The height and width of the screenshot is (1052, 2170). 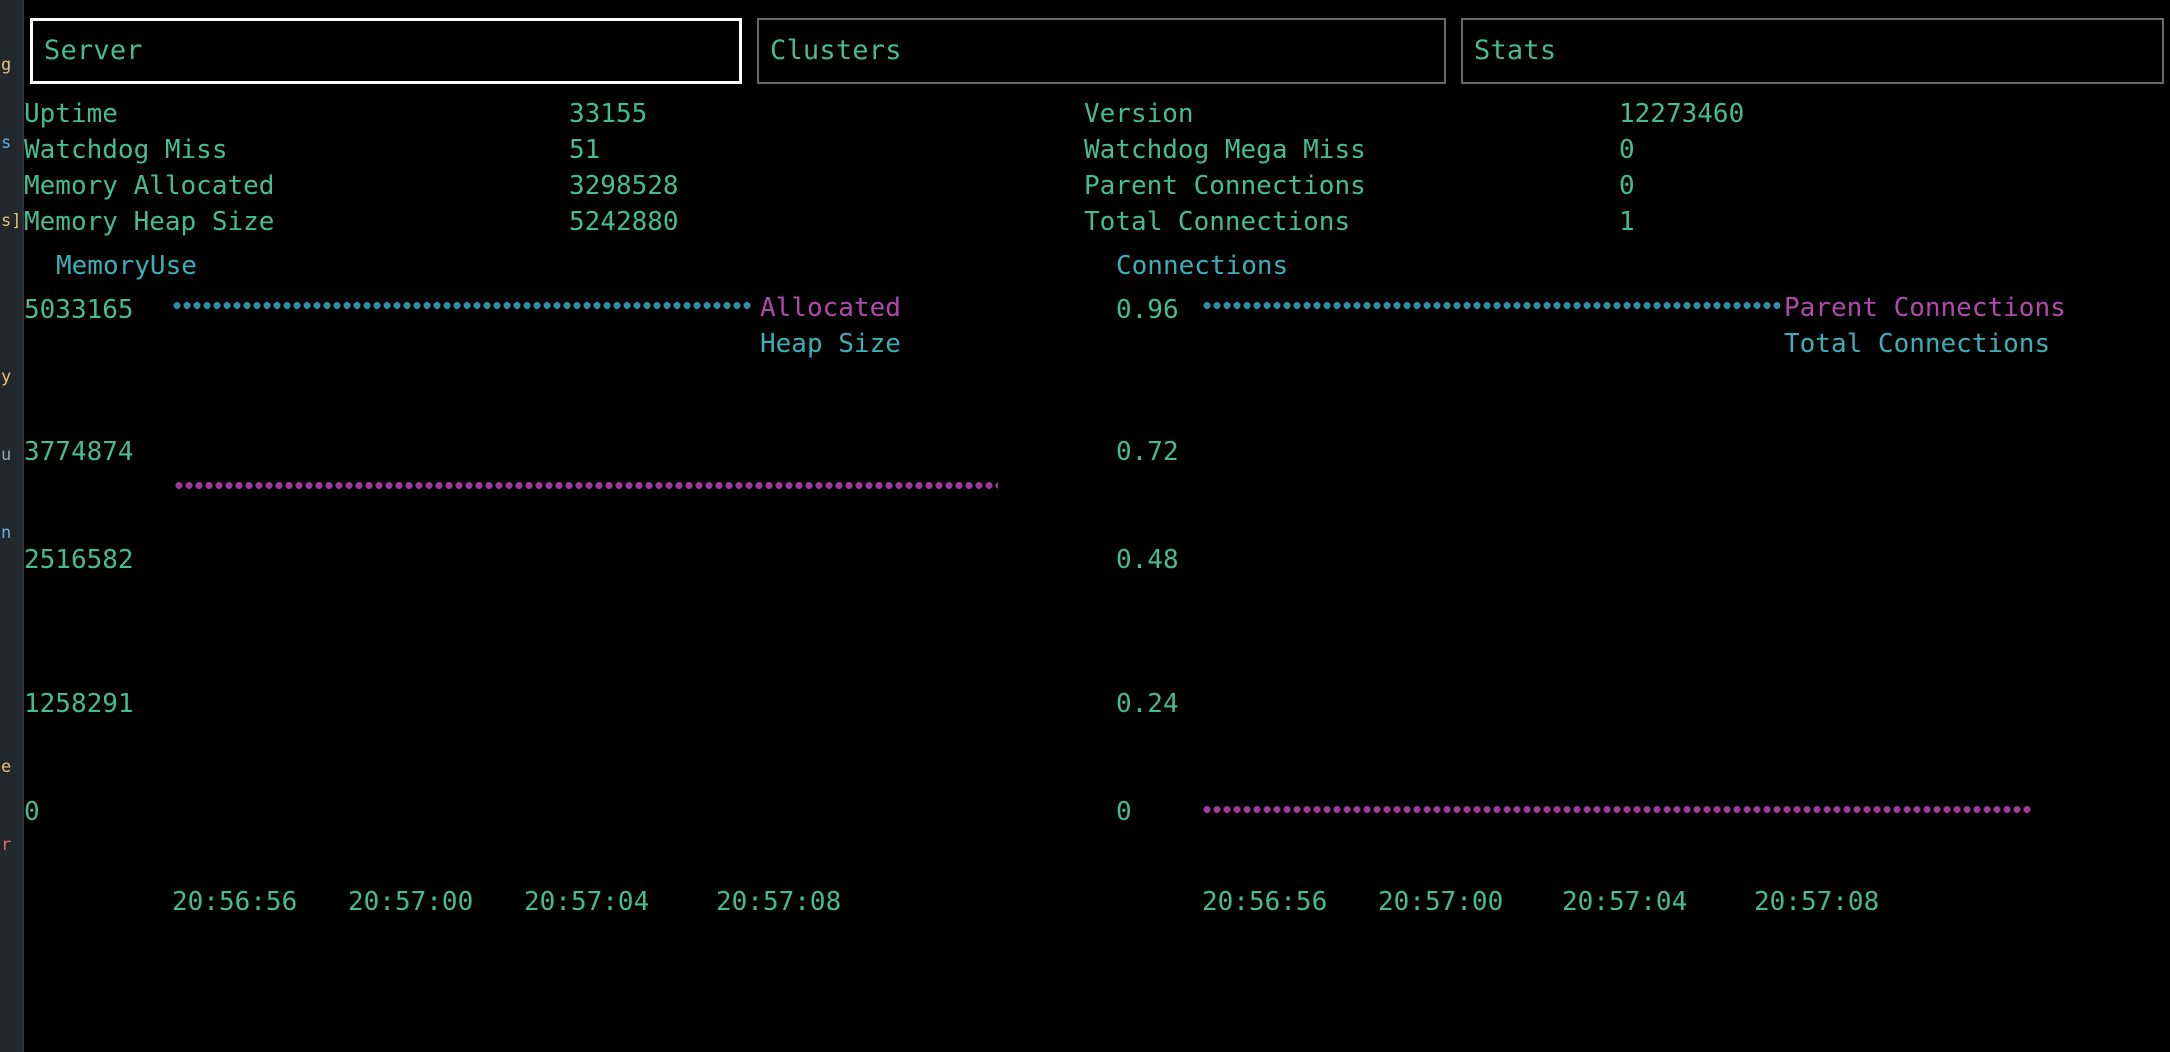 I want to click on stat-key-parent-connections: Parent Connections, so click(x=1225, y=186).